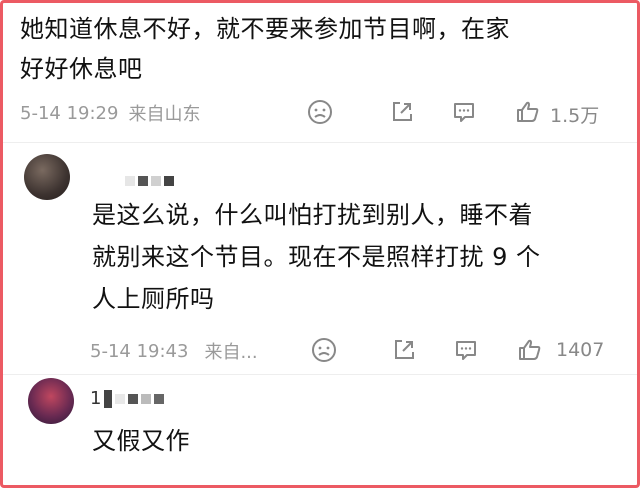  What do you see at coordinates (139, 351) in the screenshot?
I see `comment-2-time: 5-14 19:43` at bounding box center [139, 351].